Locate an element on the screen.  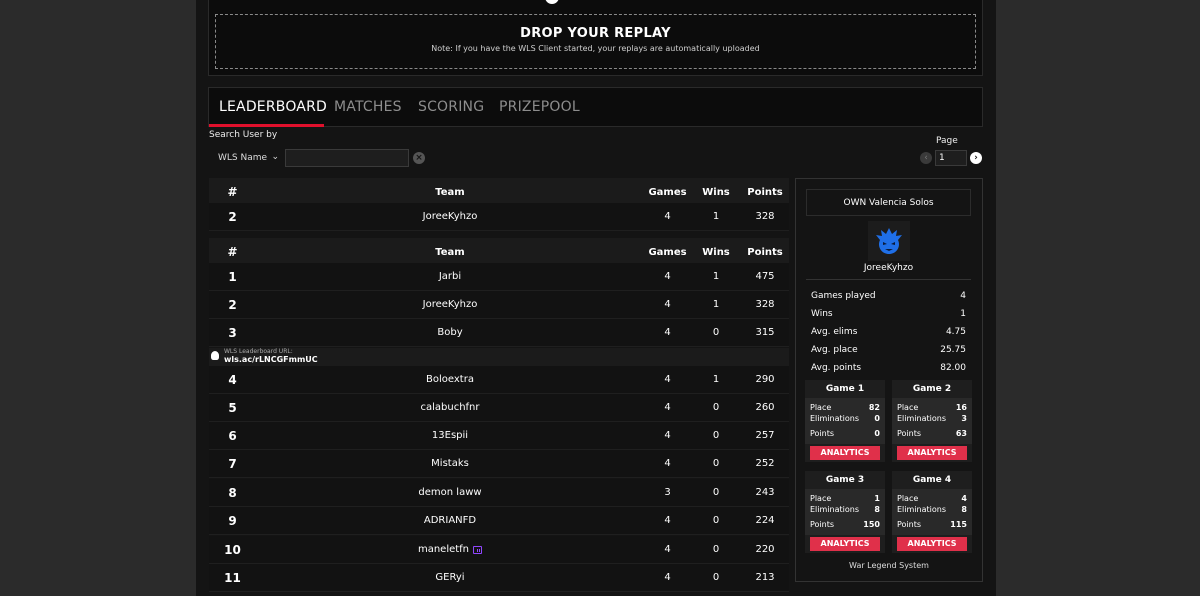
header-rank: # is located at coordinates (232, 192).